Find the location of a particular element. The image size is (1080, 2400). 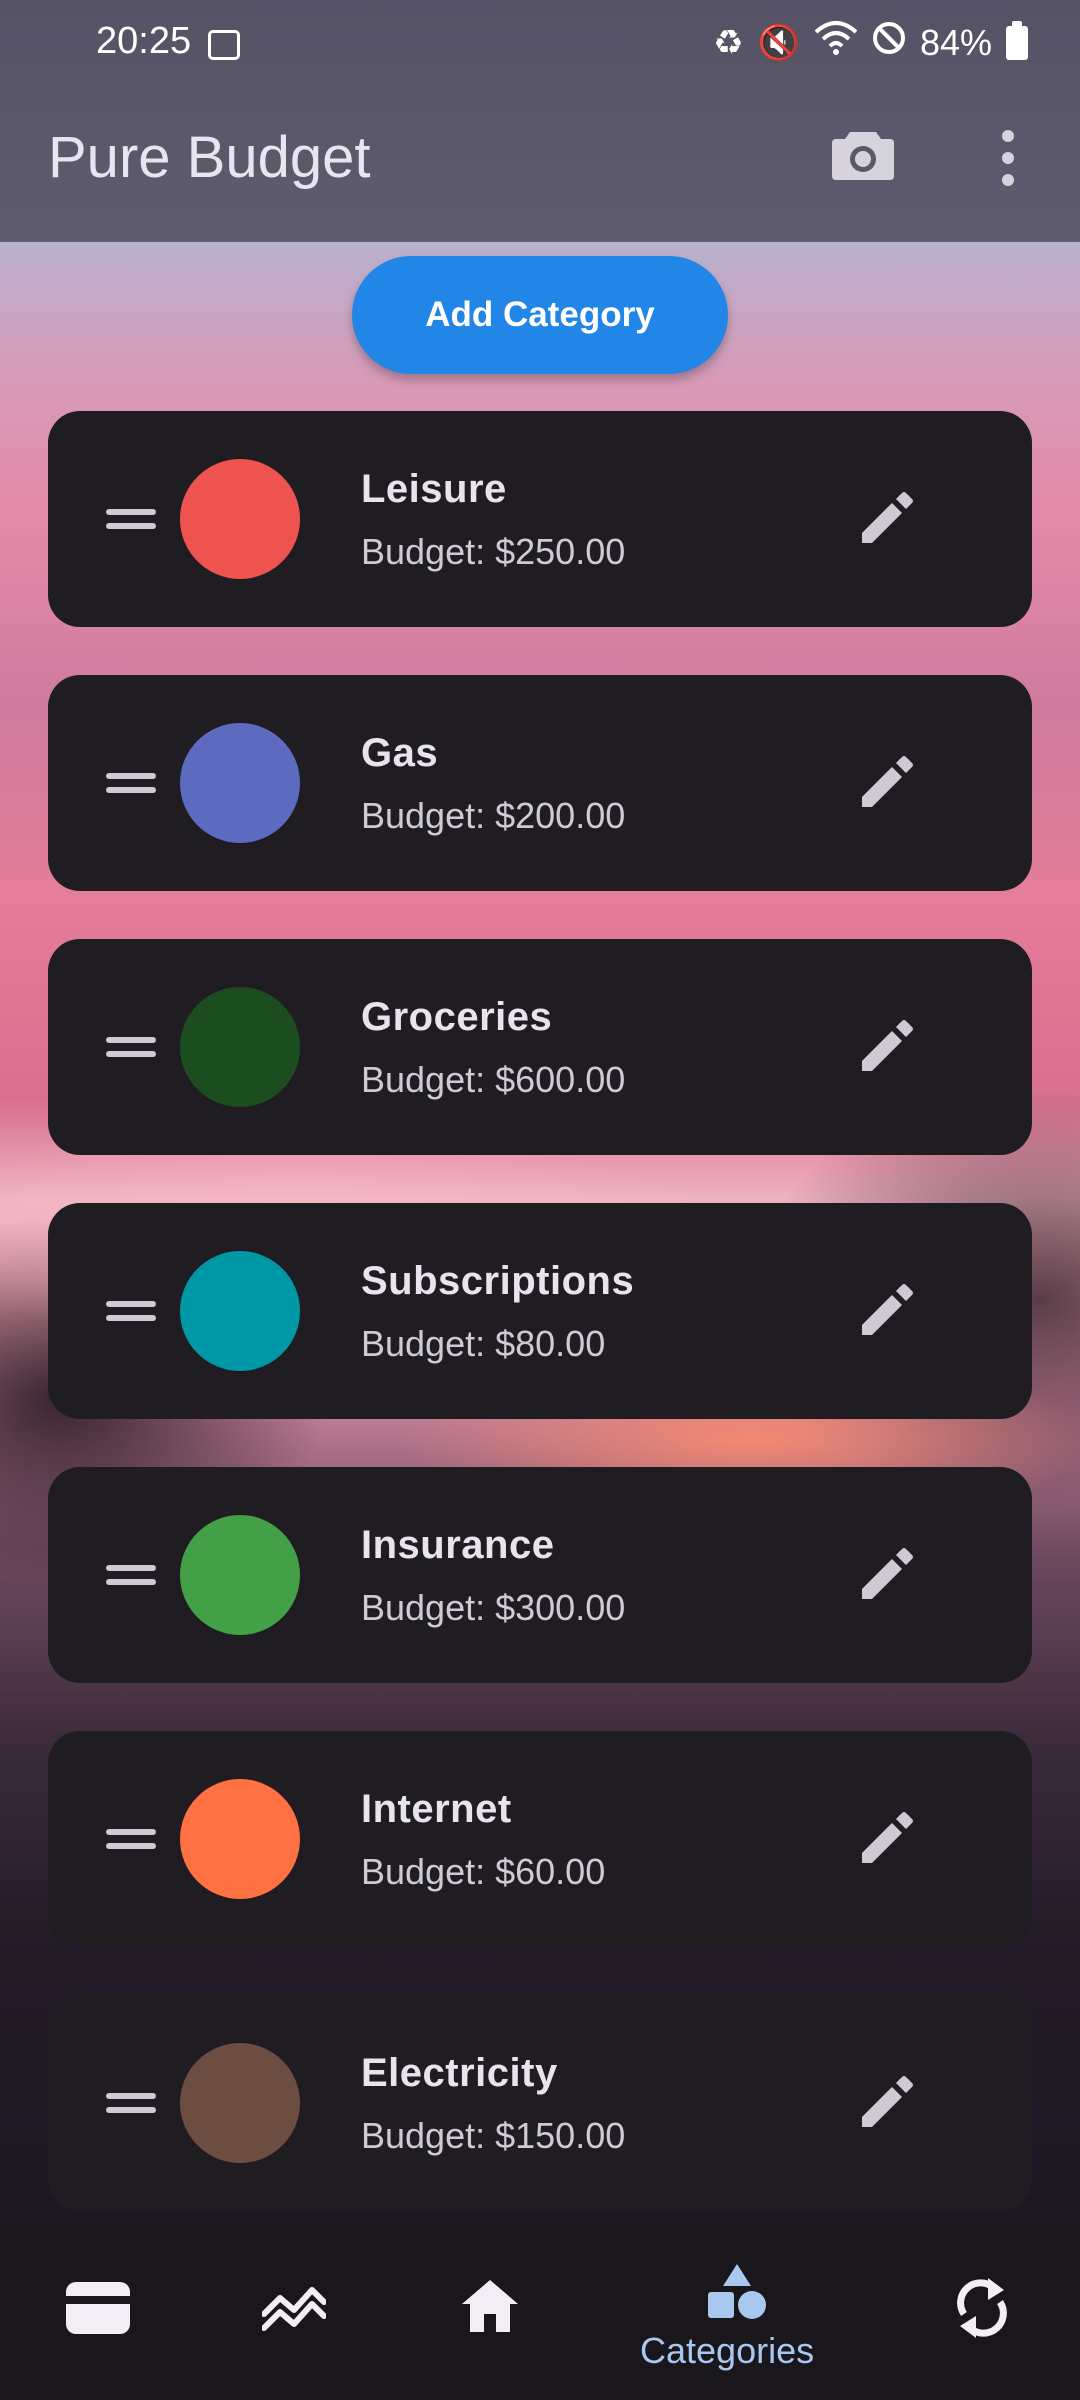

home-icon is located at coordinates (490, 2308).